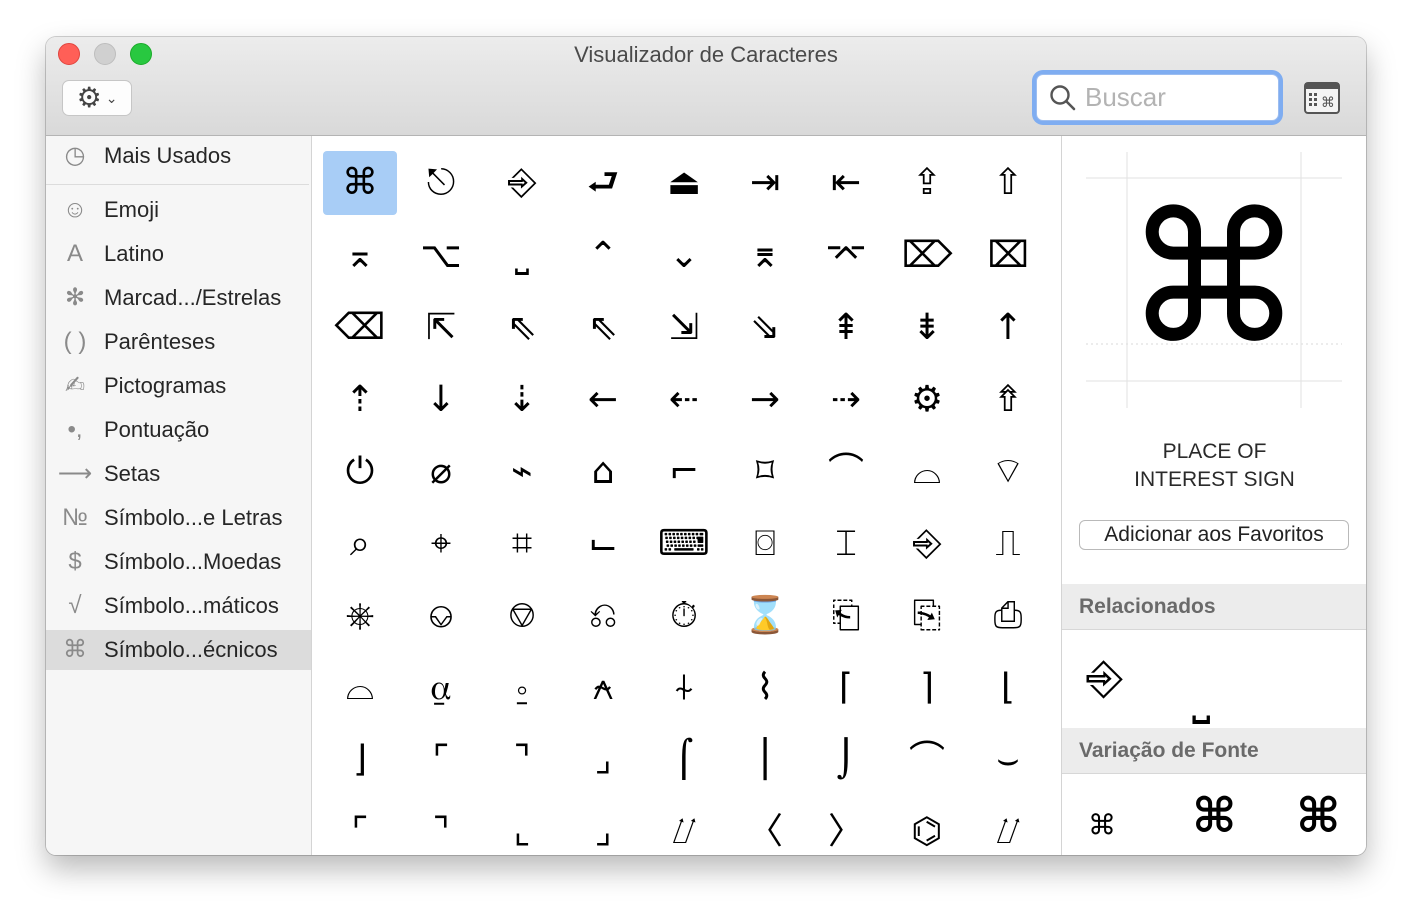  I want to click on character-cell: ⍶, so click(441, 688).